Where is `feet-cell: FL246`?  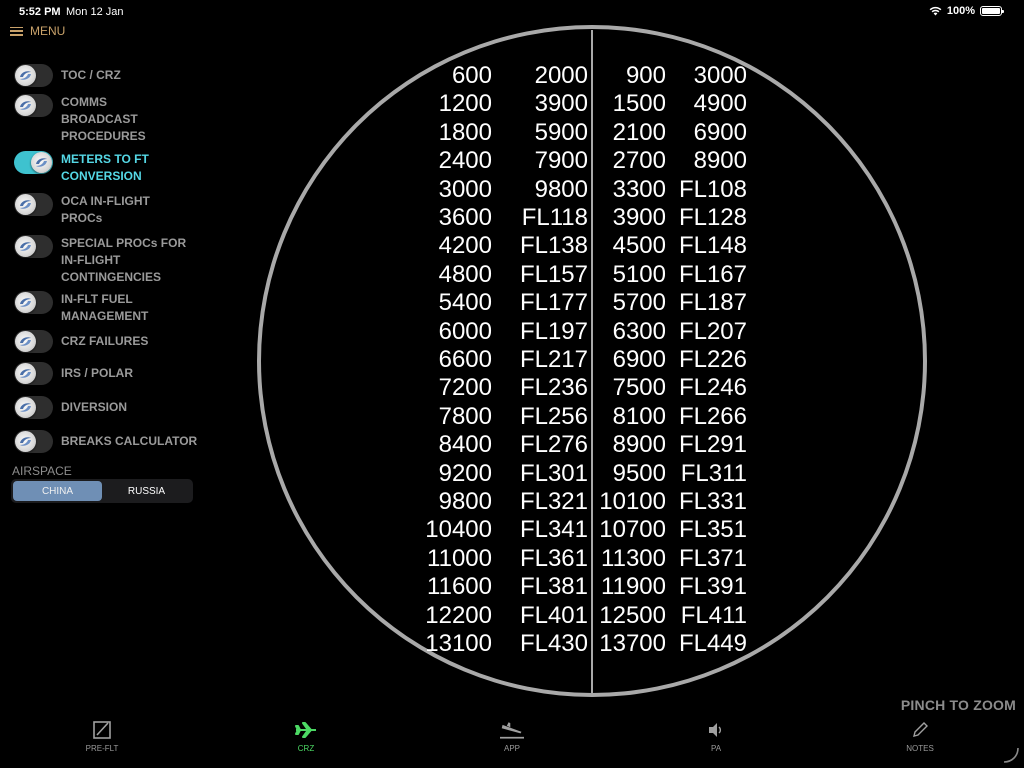
feet-cell: FL246 is located at coordinates (712, 388).